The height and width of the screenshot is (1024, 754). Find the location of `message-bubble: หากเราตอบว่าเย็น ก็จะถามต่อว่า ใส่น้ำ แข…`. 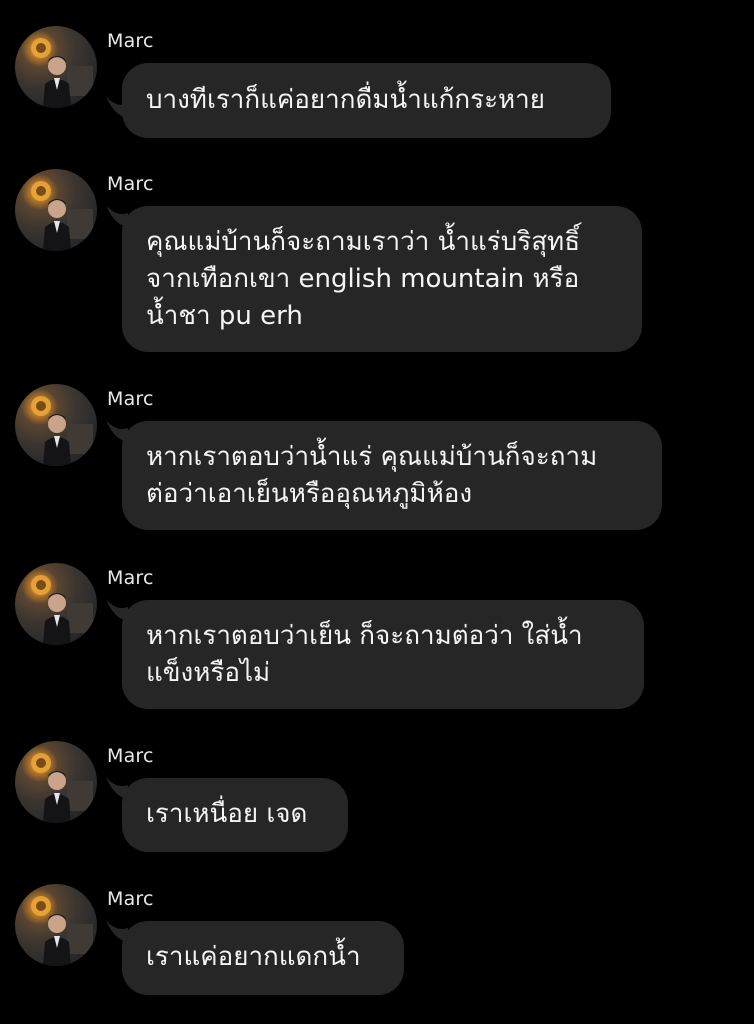

message-bubble: หากเราตอบว่าเย็น ก็จะถามต่อว่า ใส่น้ำ แข… is located at coordinates (383, 654).